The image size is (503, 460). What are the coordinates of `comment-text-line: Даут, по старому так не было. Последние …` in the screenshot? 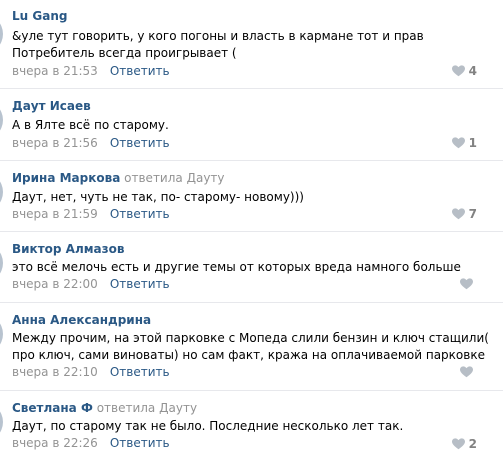 It's located at (208, 426).